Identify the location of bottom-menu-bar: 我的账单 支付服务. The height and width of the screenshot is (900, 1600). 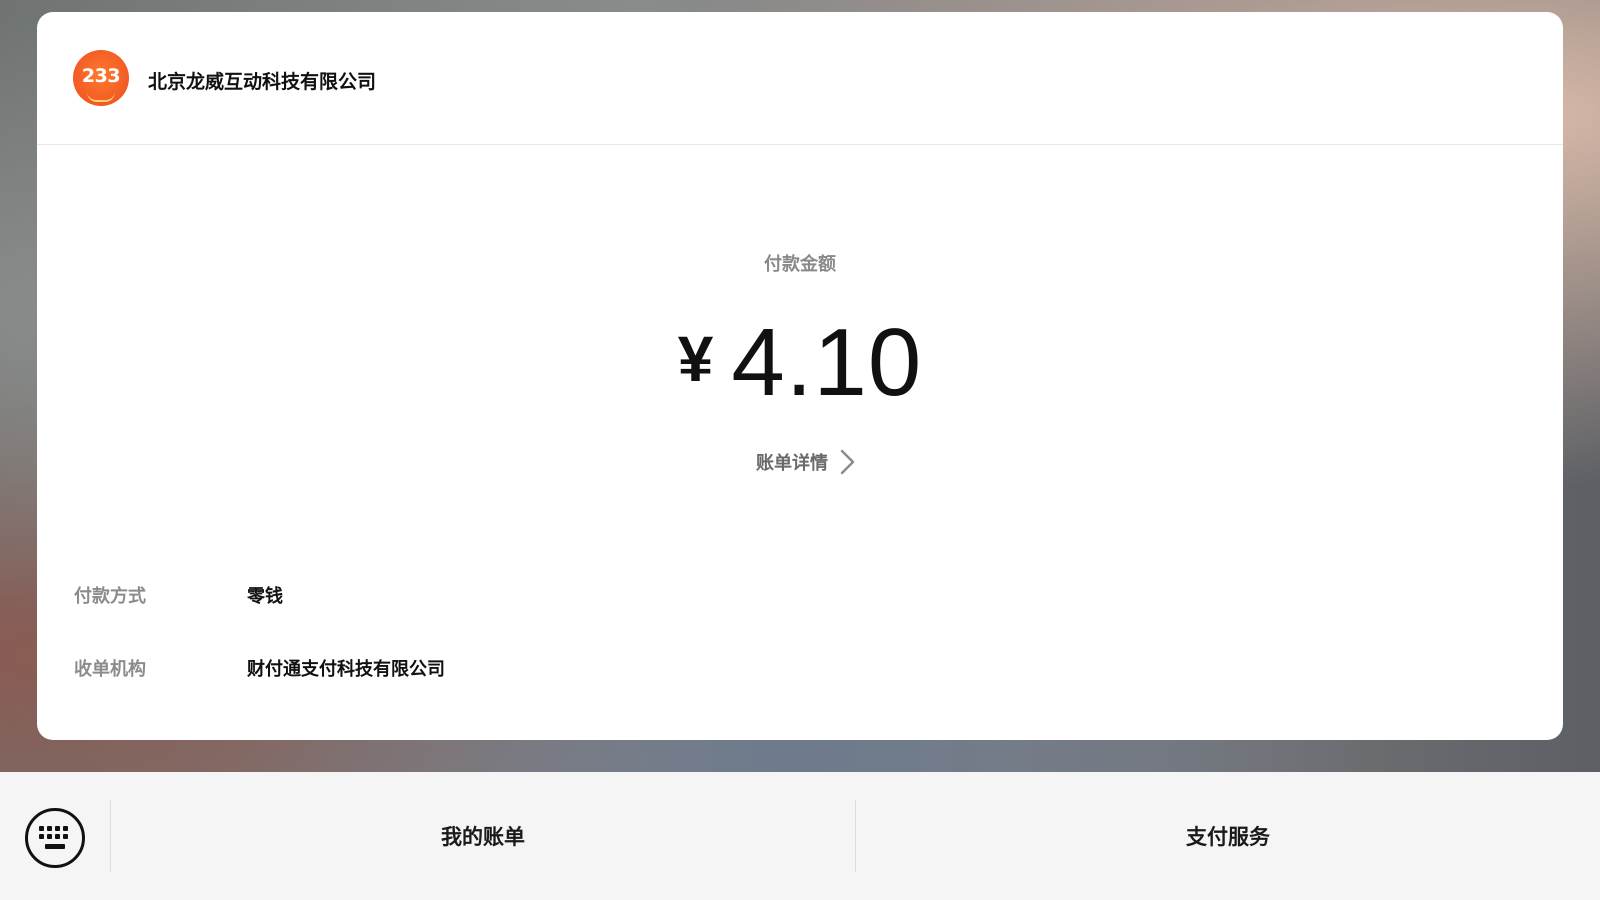
(800, 836).